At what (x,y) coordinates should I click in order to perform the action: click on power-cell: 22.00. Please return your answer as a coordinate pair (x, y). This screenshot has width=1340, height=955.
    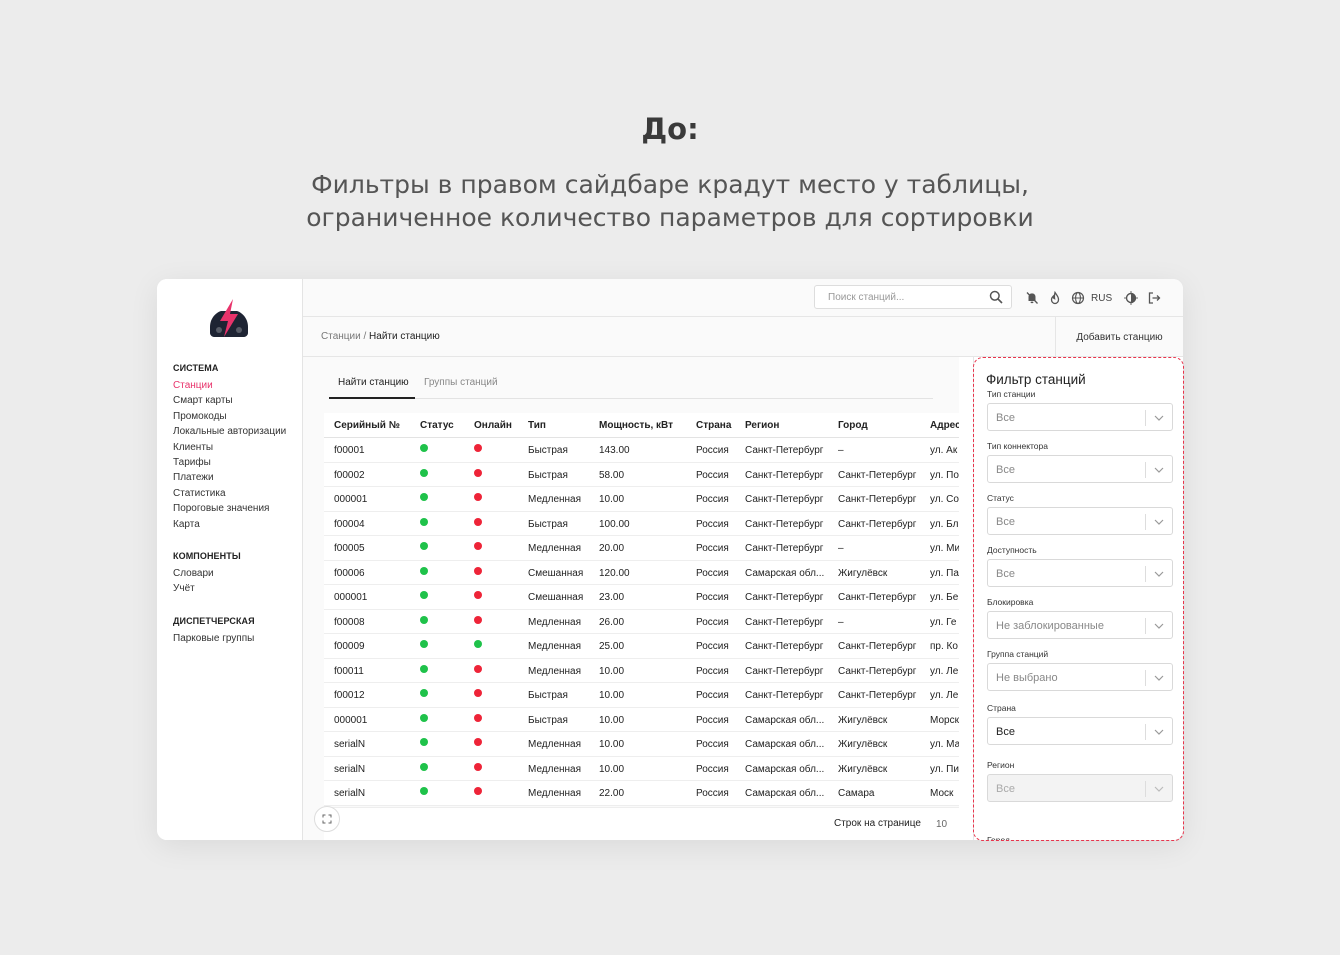
    Looking at the image, I should click on (612, 793).